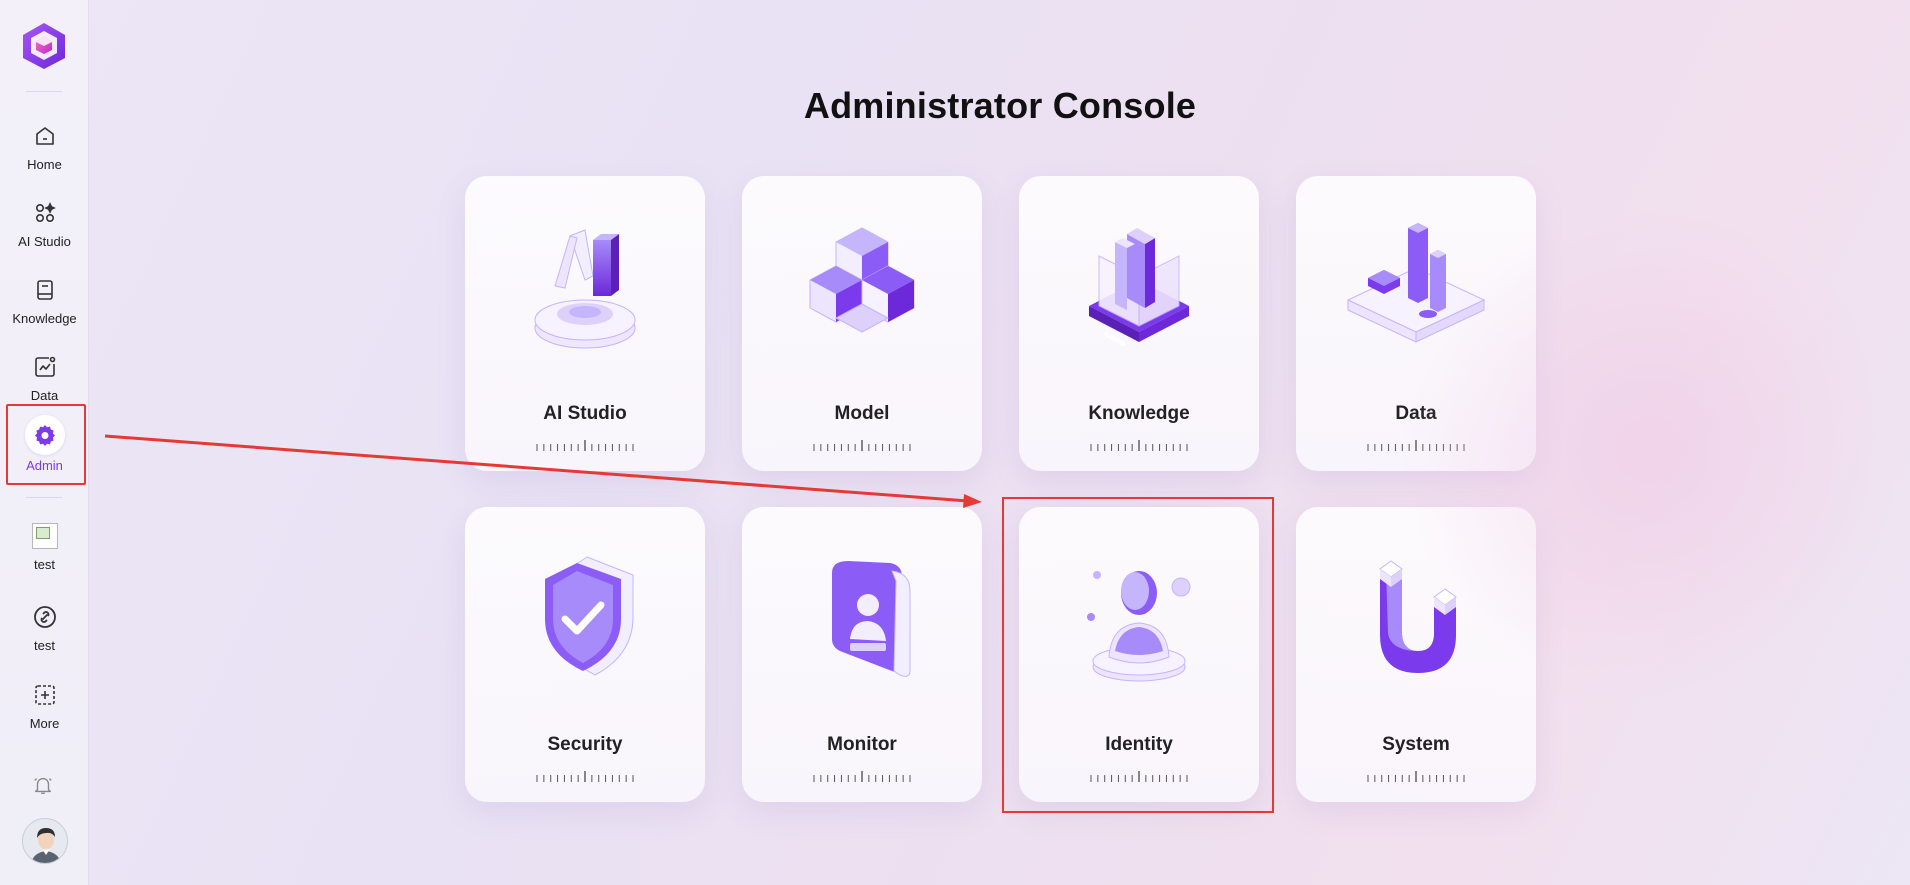 This screenshot has width=1910, height=885. I want to click on sidebar-item-knowledge: Knowledge, so click(44, 305).